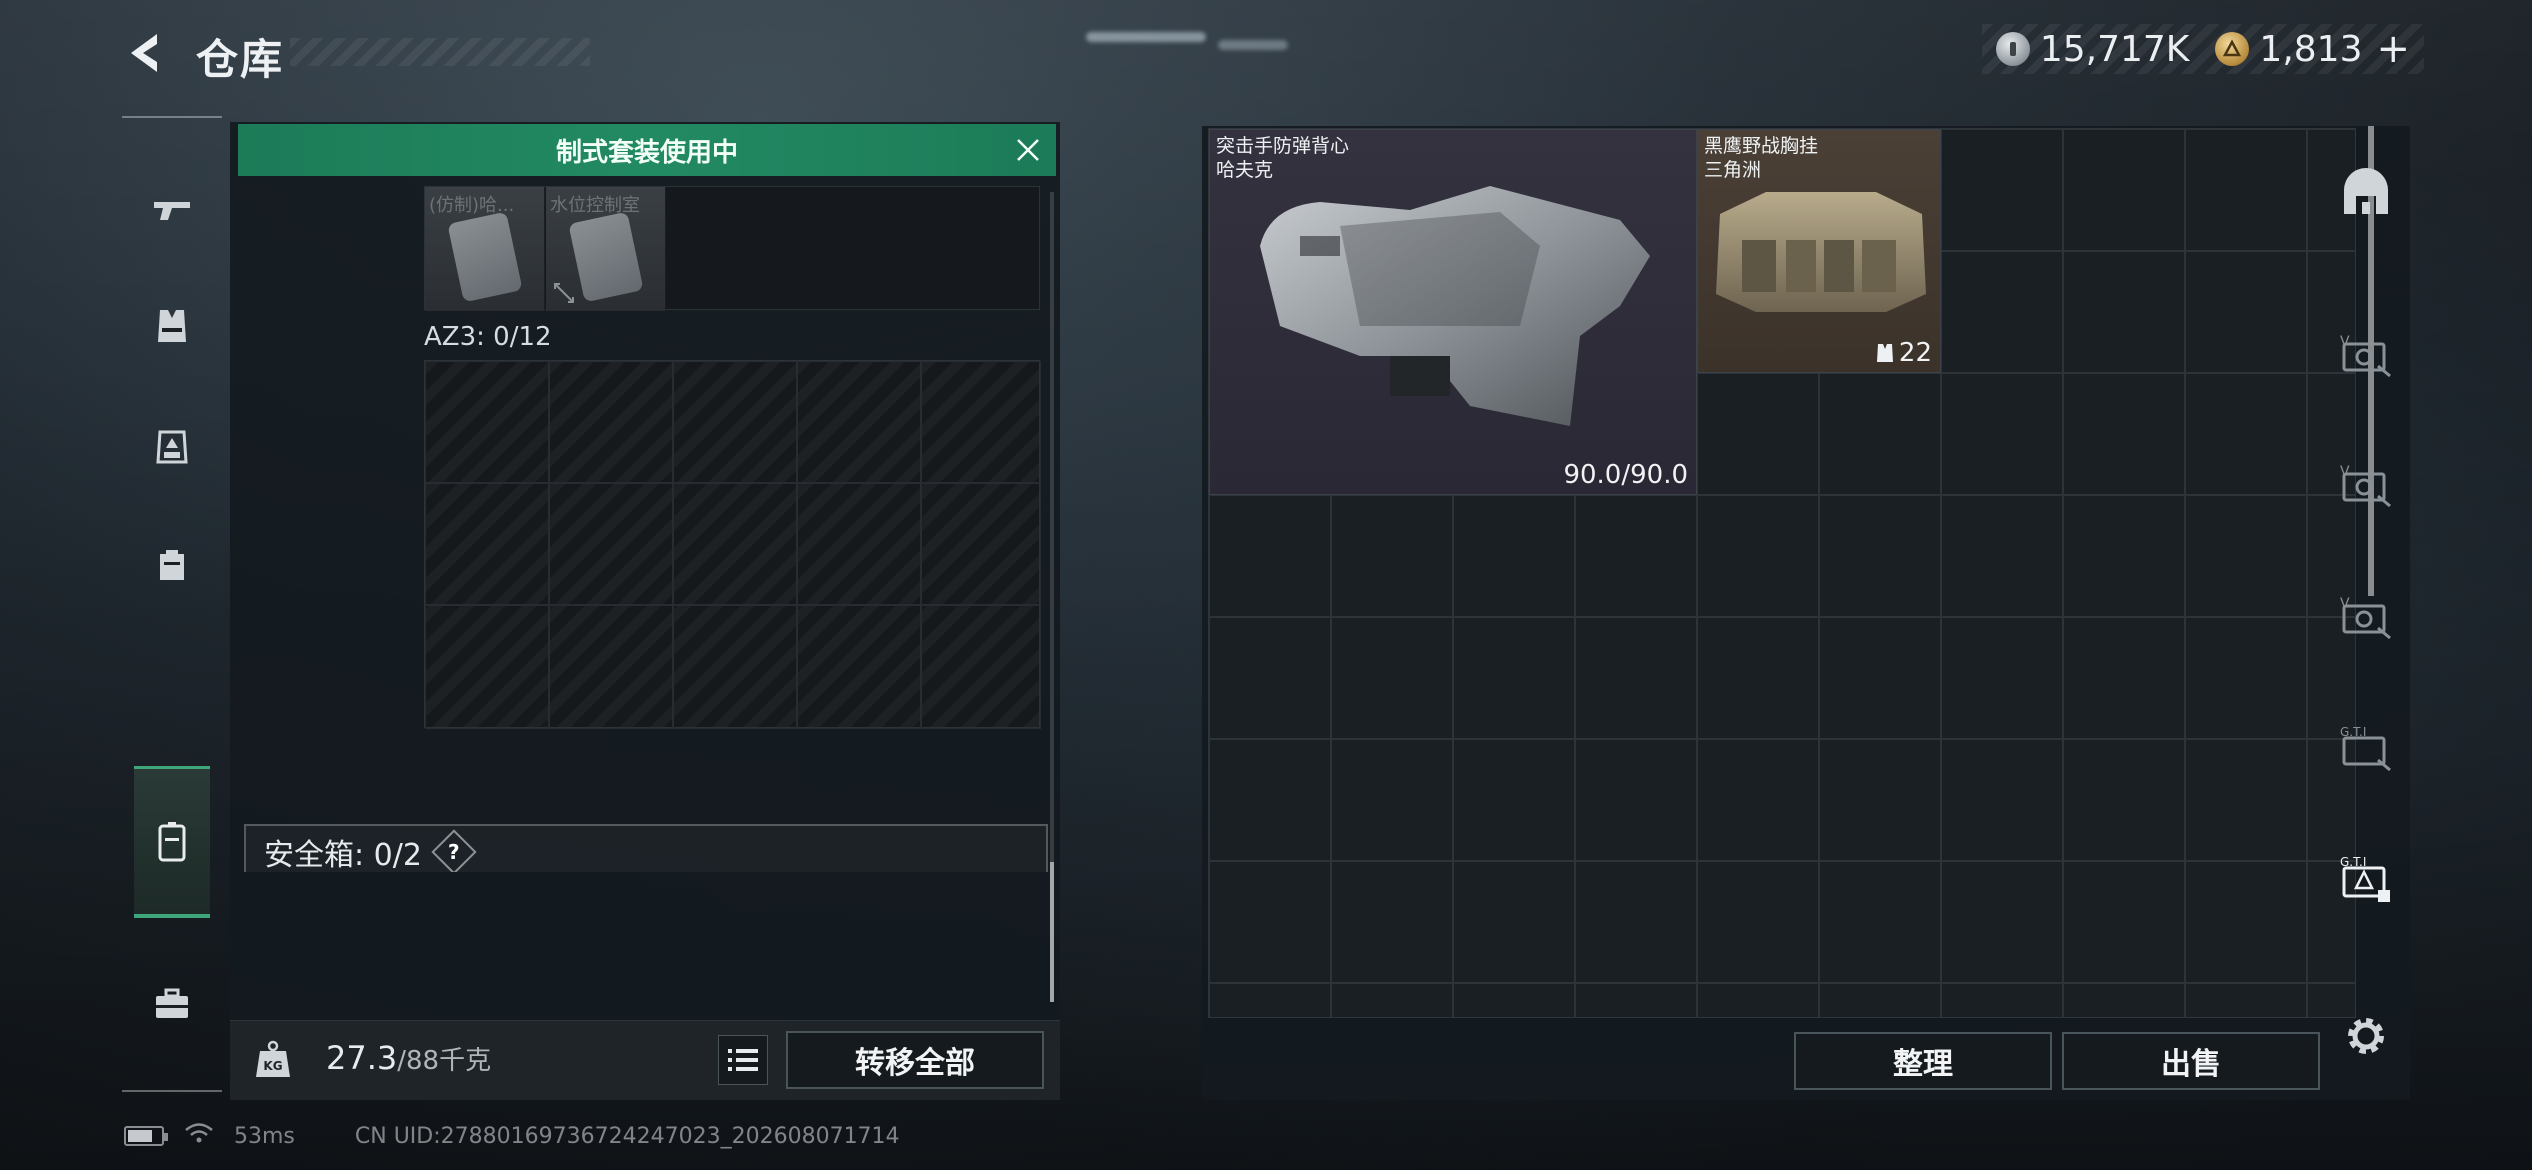 This screenshot has height=1170, width=2532. I want to click on rail-item-briefcase, so click(172, 1004).